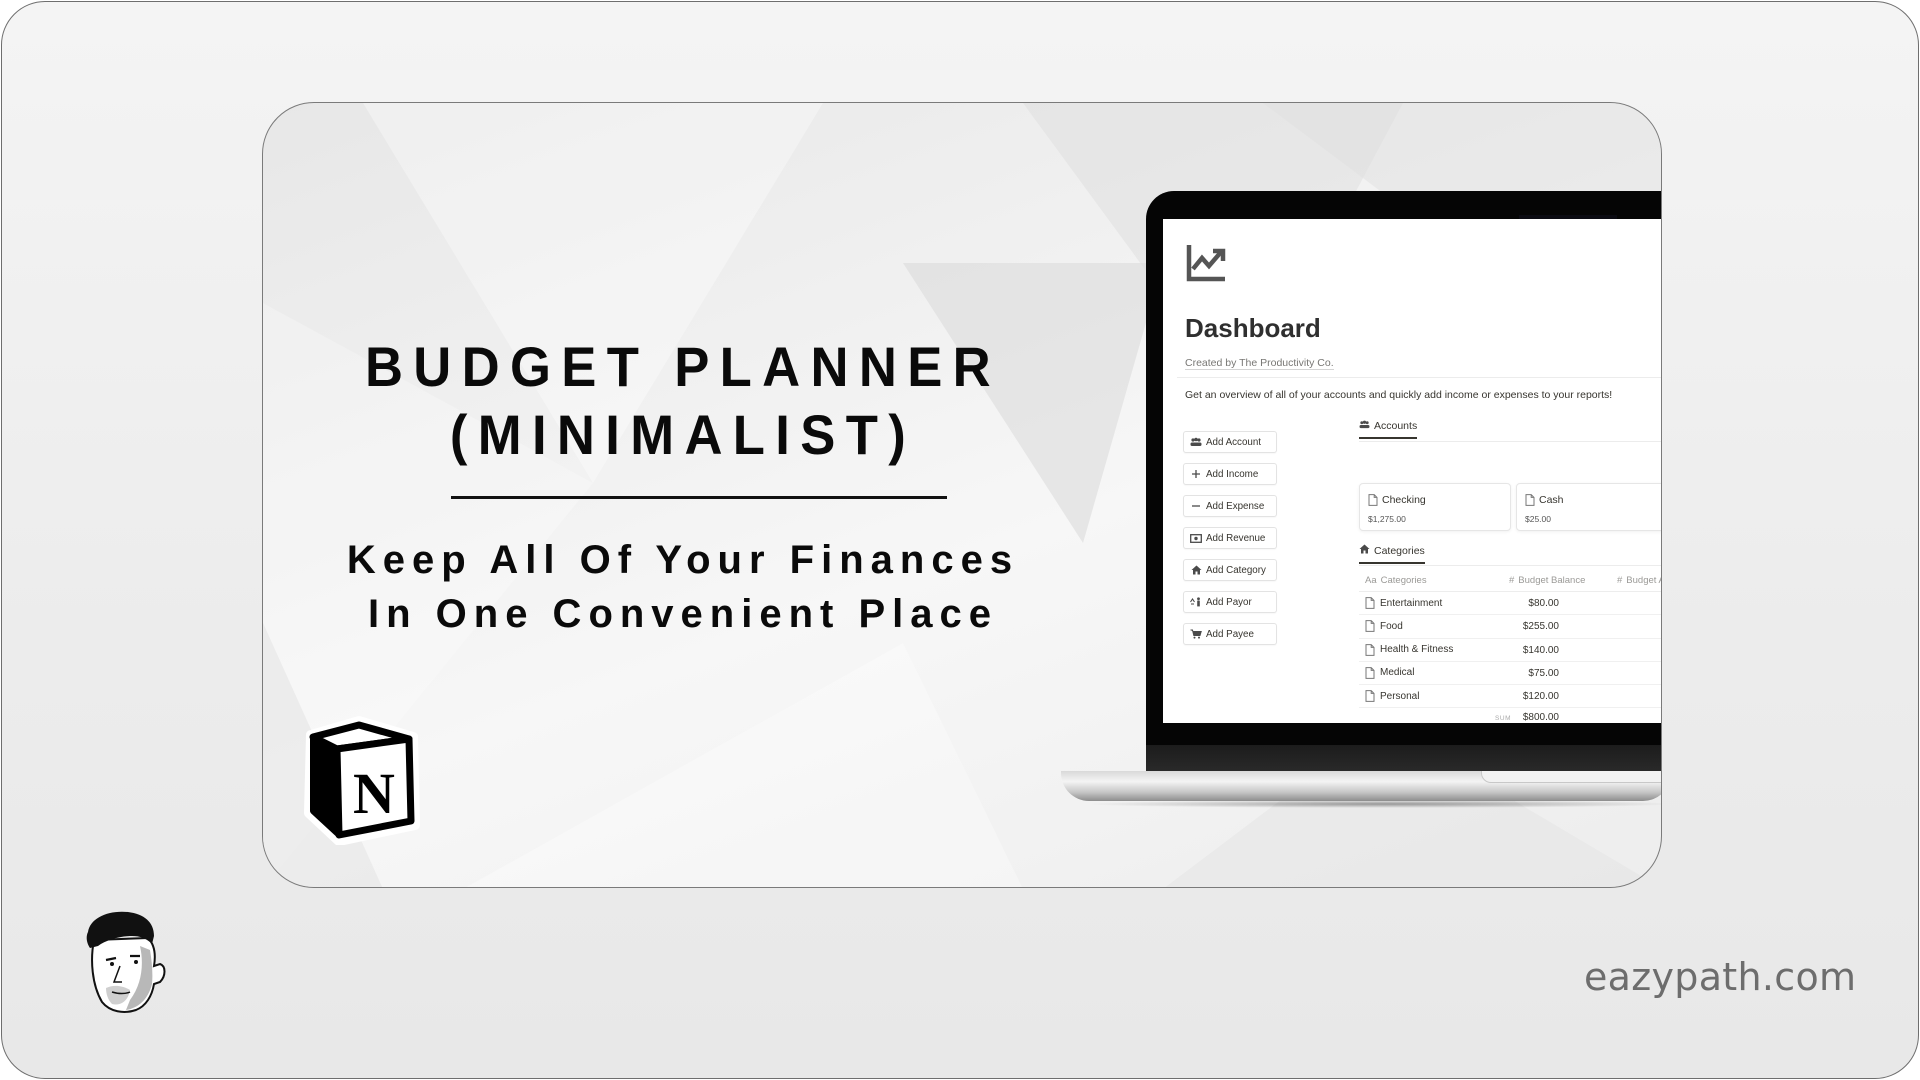 The width and height of the screenshot is (1920, 1080). I want to click on page-title: Dashboard, so click(1253, 328).